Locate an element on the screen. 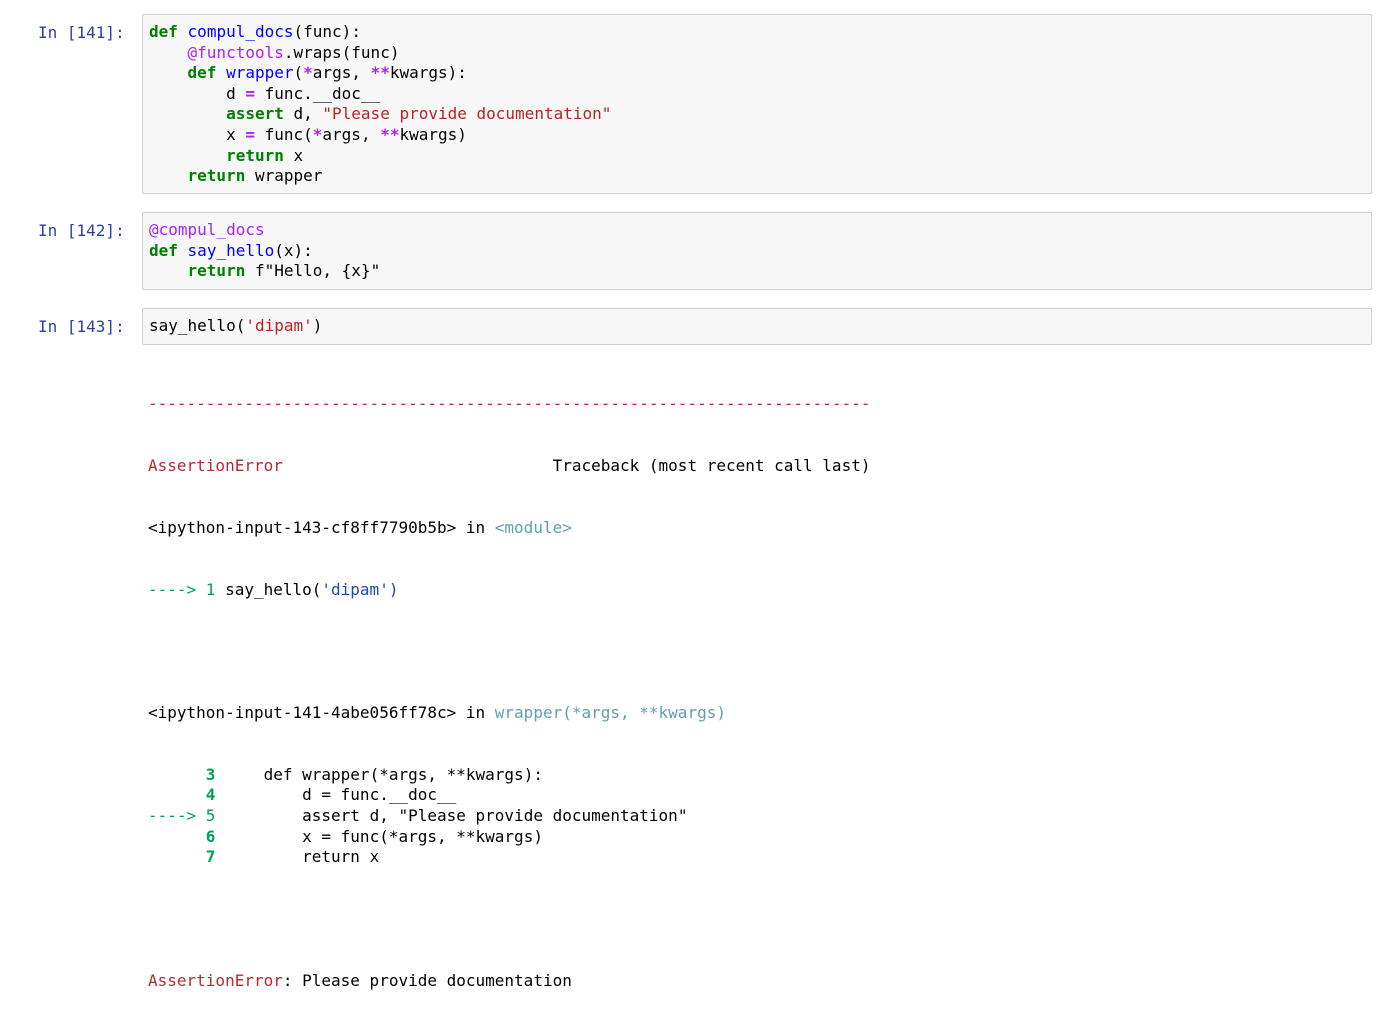 The height and width of the screenshot is (1033, 1400). traceback-line: 4 d = func.__doc__ is located at coordinates (509, 795).